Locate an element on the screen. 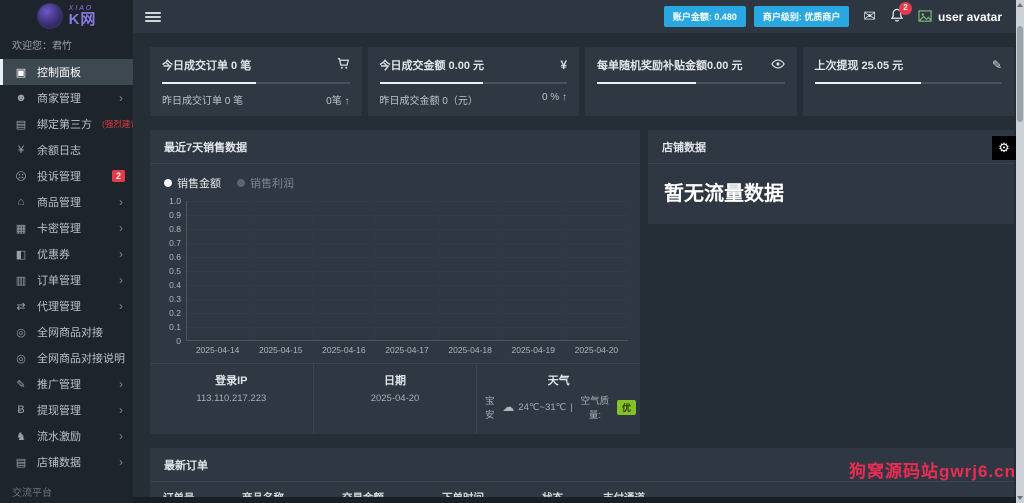 This screenshot has height=503, width=1024. stat-card-progress-line is located at coordinates (473, 83).